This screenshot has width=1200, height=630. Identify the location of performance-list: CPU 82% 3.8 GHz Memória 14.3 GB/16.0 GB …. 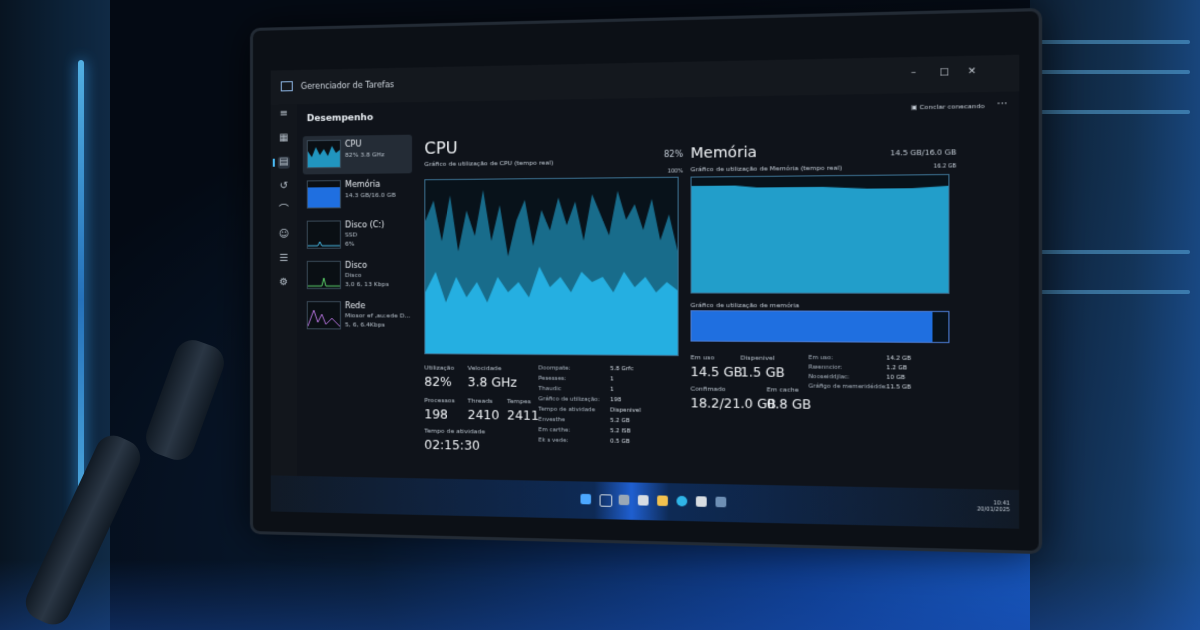
(357, 236).